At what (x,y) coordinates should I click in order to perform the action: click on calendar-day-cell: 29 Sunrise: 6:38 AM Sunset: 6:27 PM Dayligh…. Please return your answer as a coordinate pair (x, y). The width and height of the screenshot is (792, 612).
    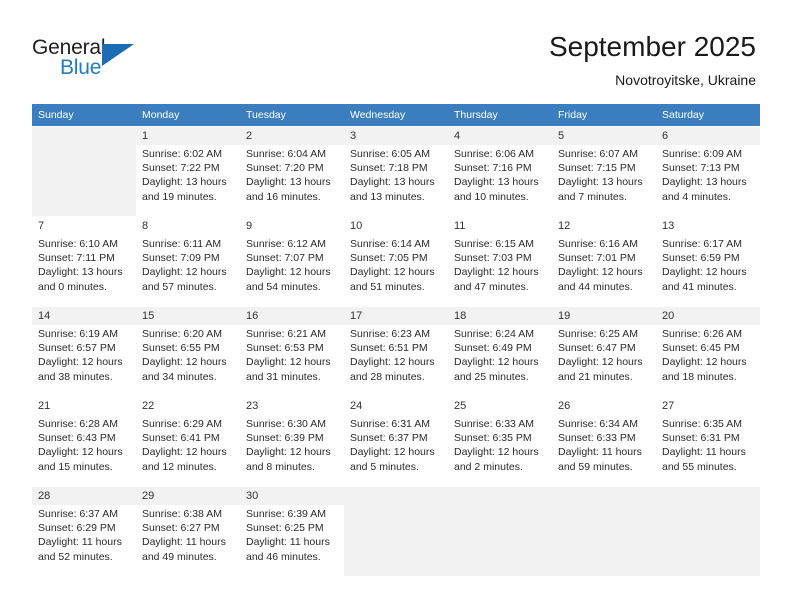
    Looking at the image, I should click on (188, 531).